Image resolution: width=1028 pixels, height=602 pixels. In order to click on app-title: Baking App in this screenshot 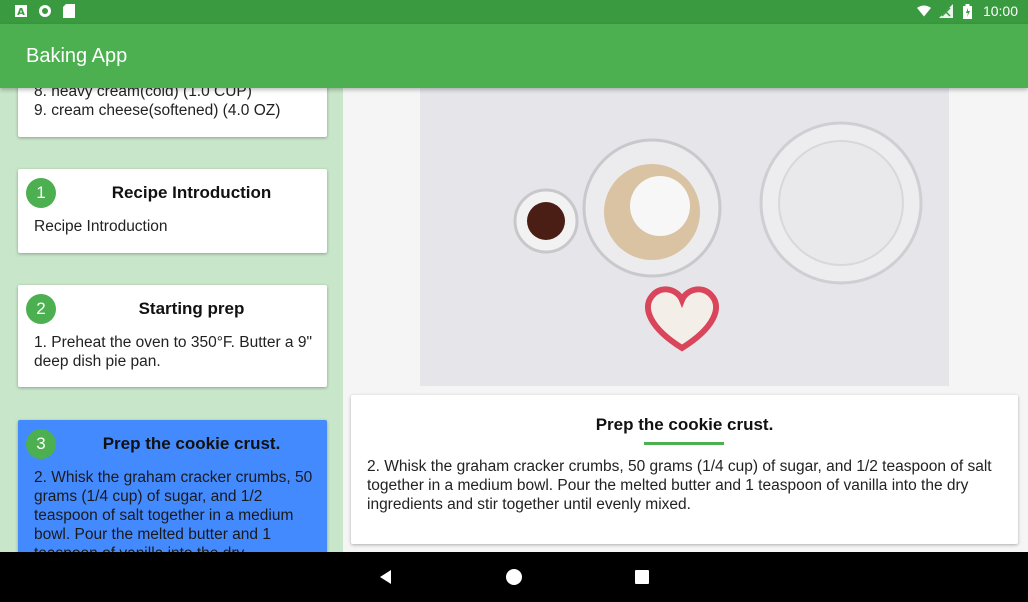, I will do `click(77, 56)`.